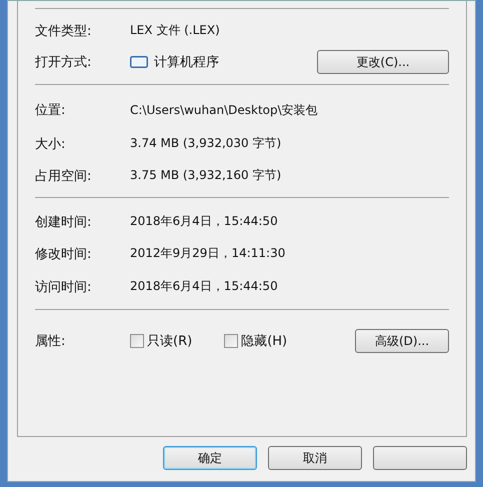 This screenshot has height=487, width=483. Describe the element at coordinates (63, 62) in the screenshot. I see `field-label: 打开方式:` at that location.